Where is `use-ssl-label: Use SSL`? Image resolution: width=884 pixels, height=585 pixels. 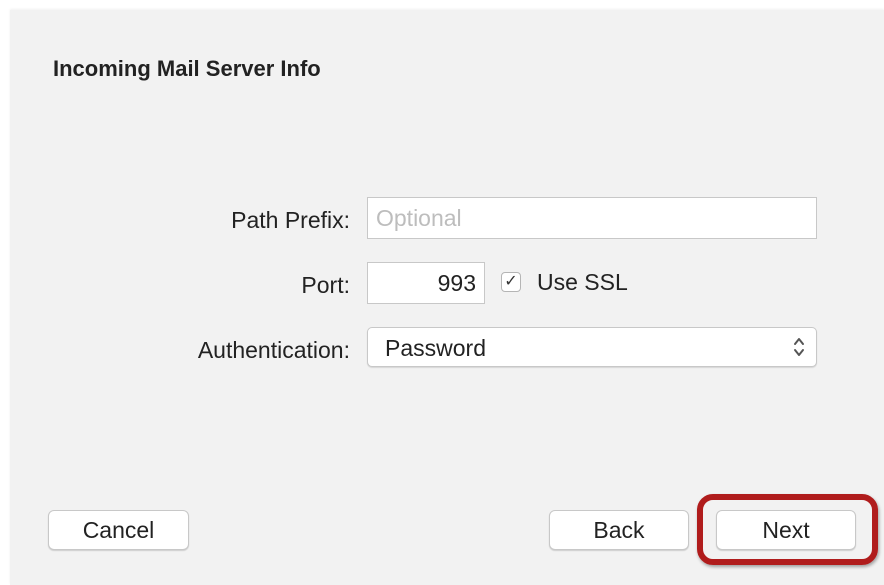 use-ssl-label: Use SSL is located at coordinates (582, 282).